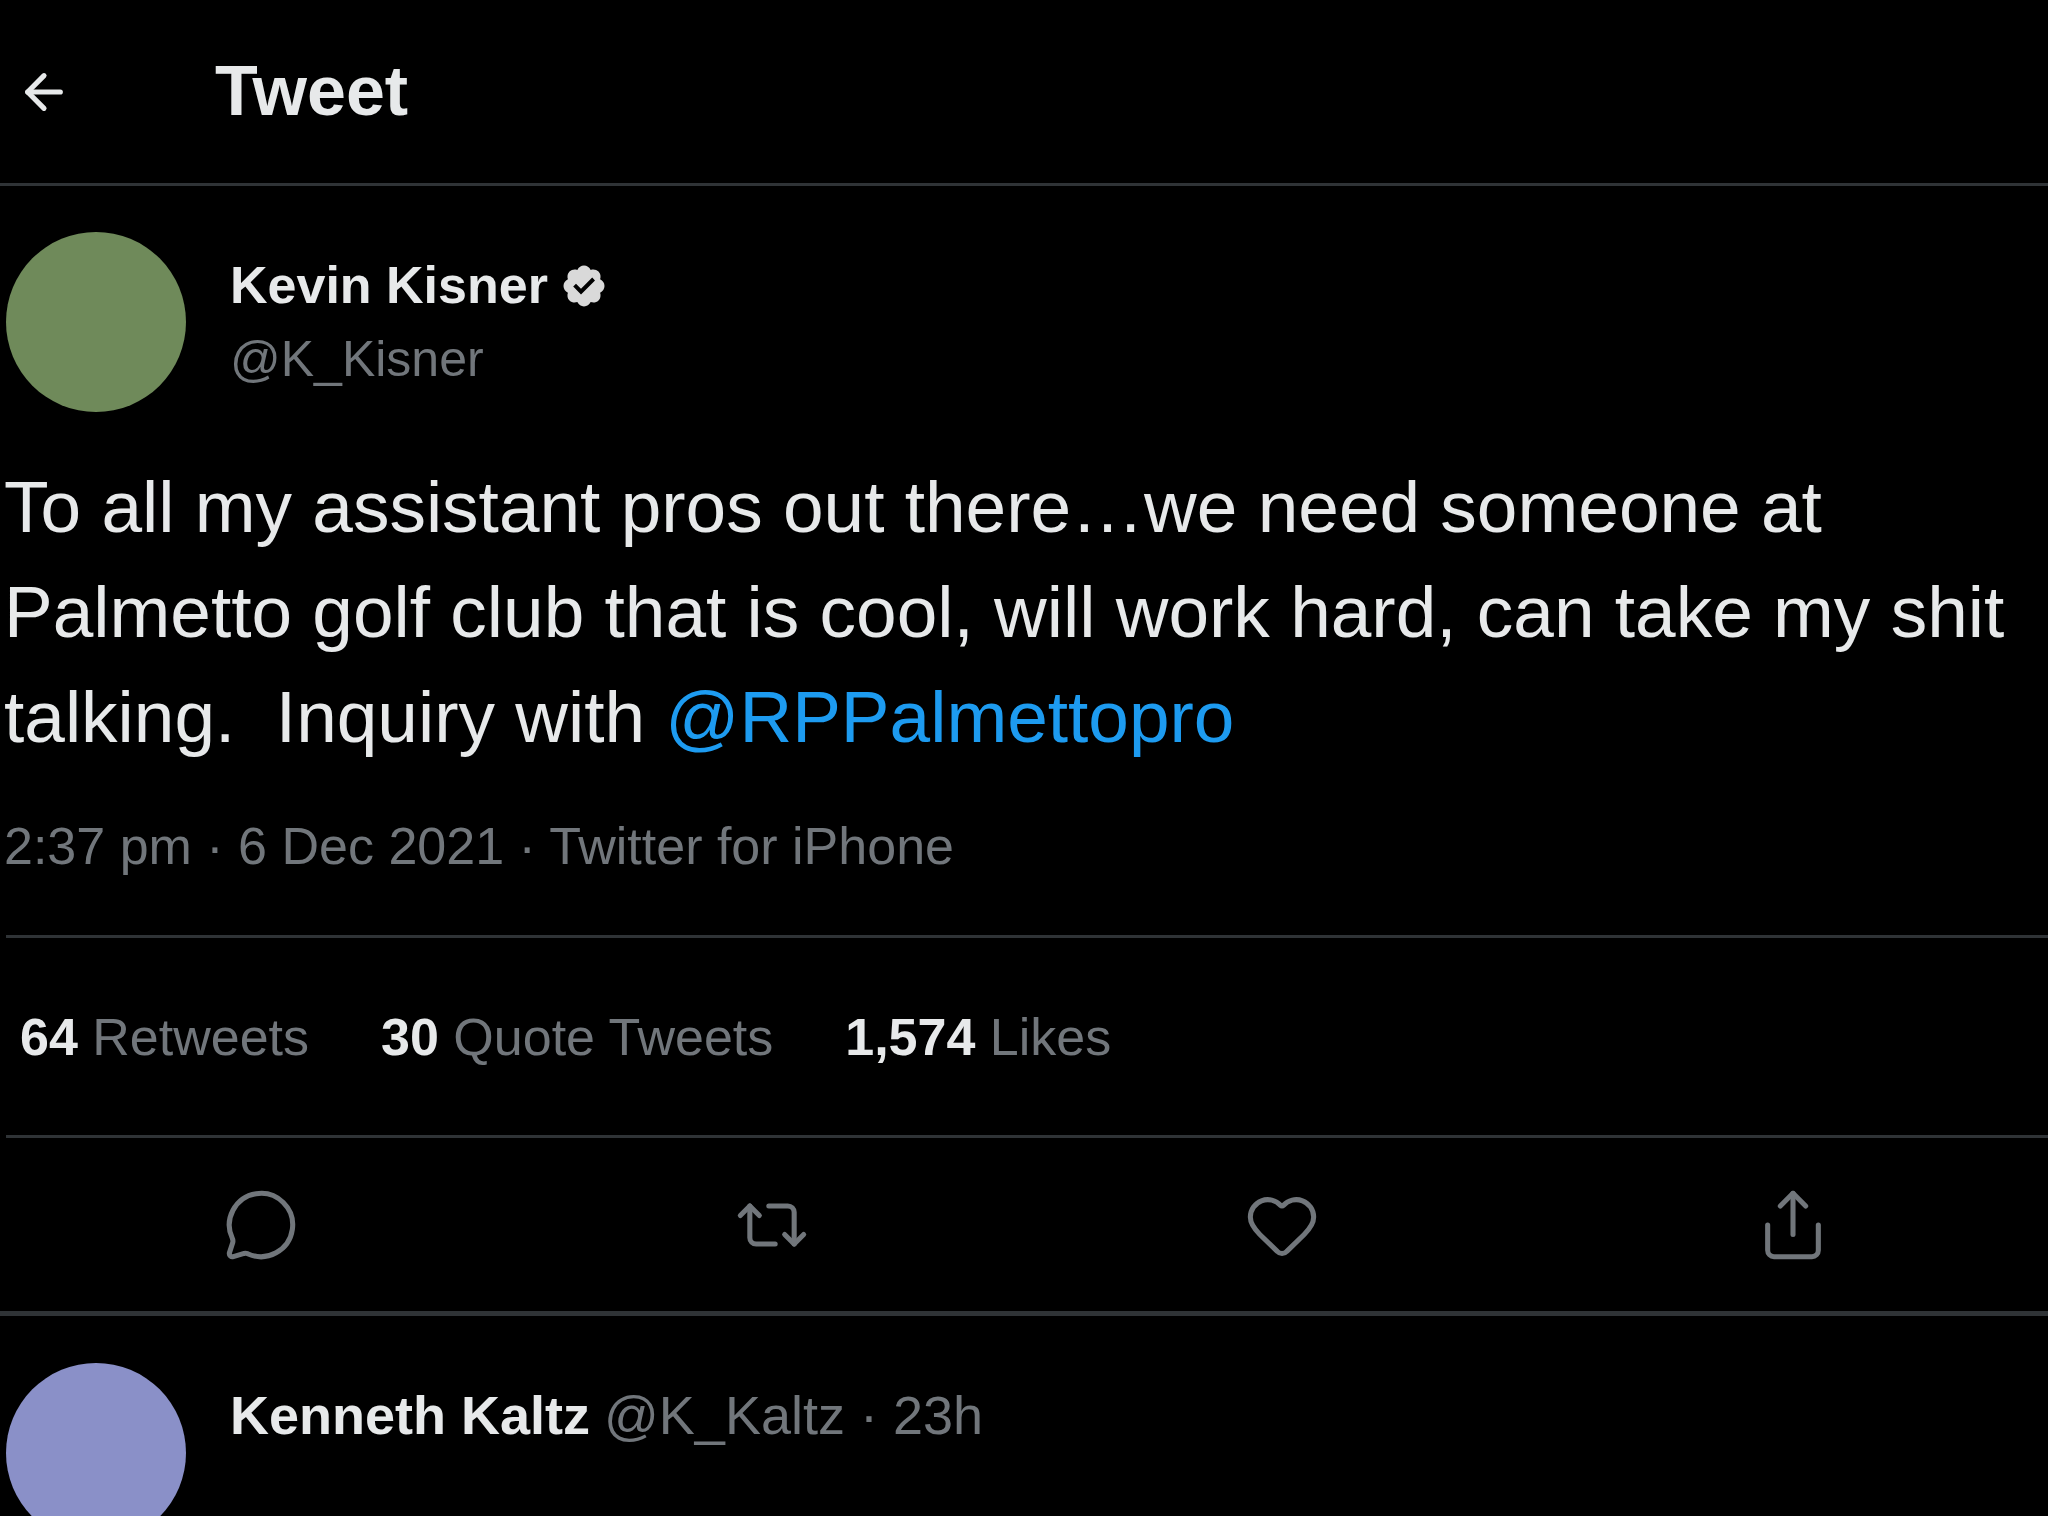 The width and height of the screenshot is (2048, 1516). What do you see at coordinates (410, 1415) in the screenshot?
I see `reply-author-name: Kenneth Kaltz` at bounding box center [410, 1415].